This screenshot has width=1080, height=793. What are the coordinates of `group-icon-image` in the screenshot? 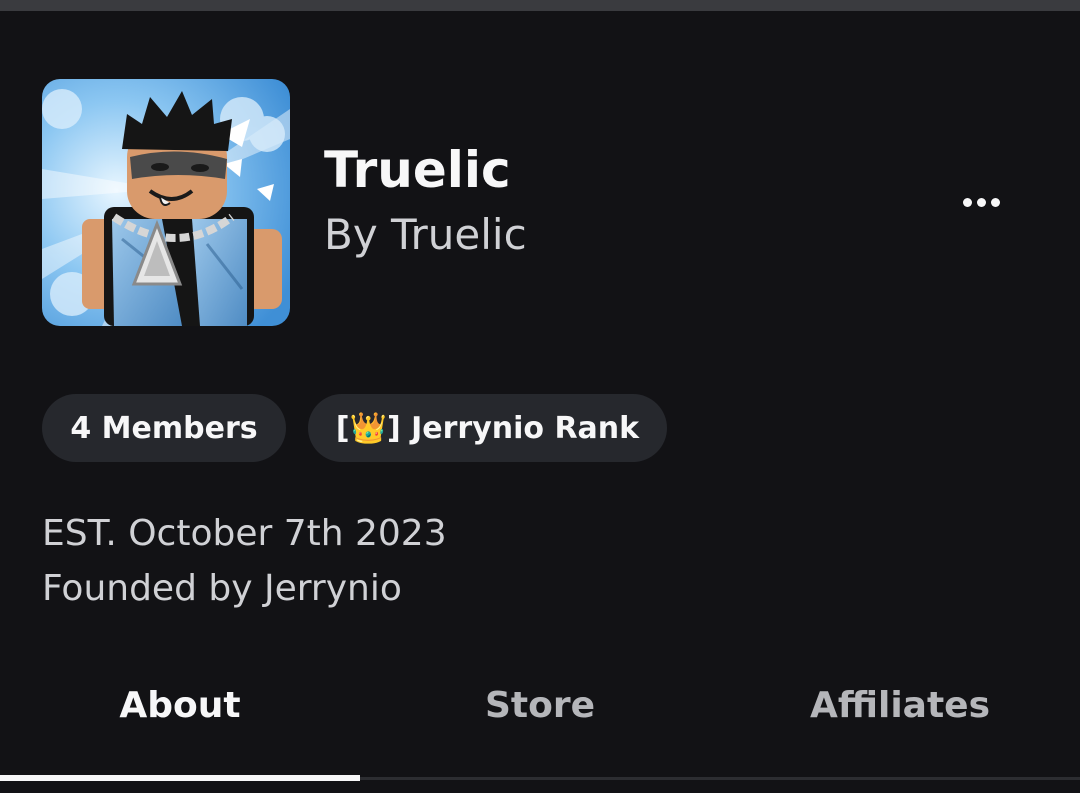 It's located at (166, 202).